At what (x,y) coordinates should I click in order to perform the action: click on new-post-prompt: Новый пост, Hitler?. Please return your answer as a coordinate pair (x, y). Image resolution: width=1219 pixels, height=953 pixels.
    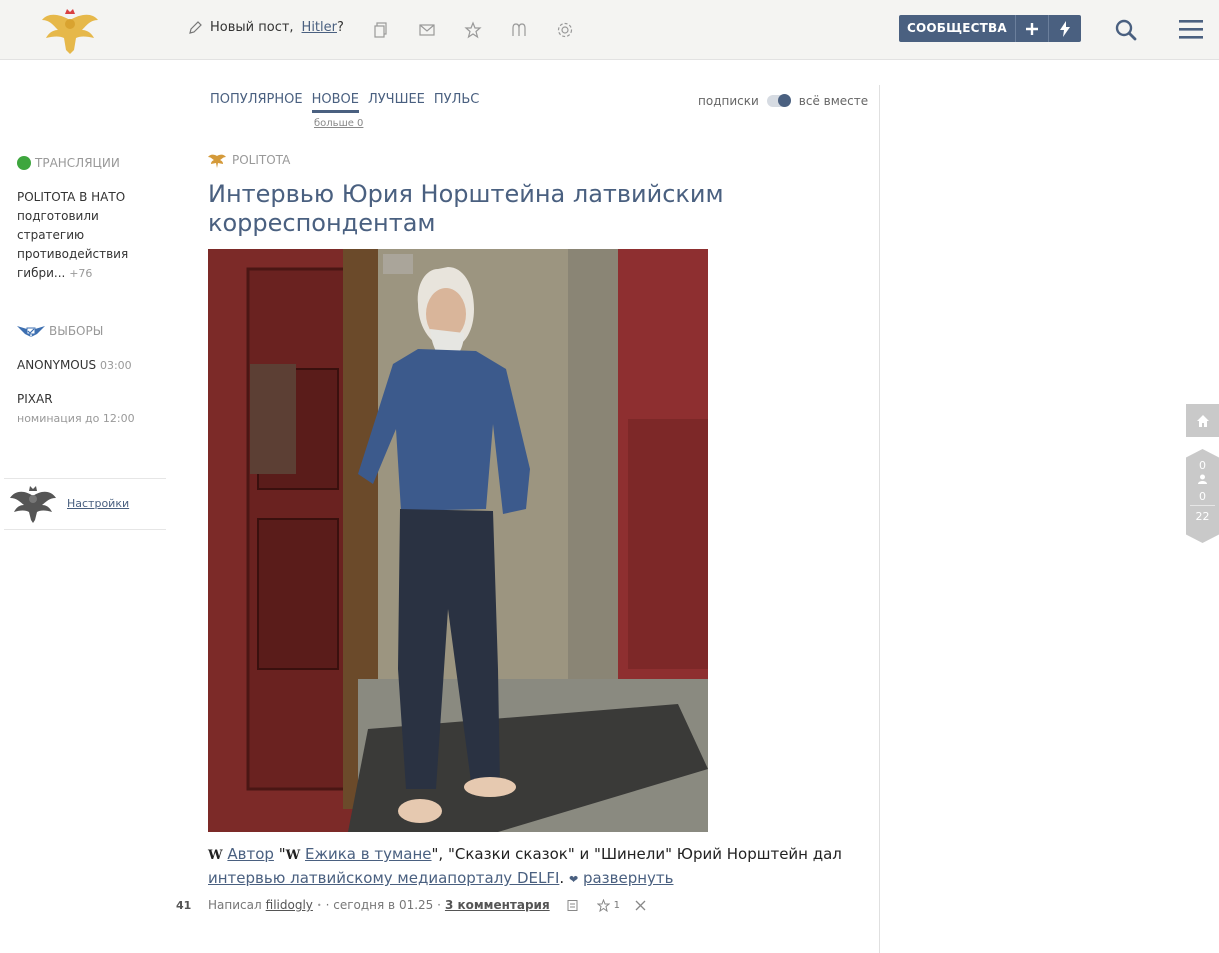
    Looking at the image, I should click on (266, 27).